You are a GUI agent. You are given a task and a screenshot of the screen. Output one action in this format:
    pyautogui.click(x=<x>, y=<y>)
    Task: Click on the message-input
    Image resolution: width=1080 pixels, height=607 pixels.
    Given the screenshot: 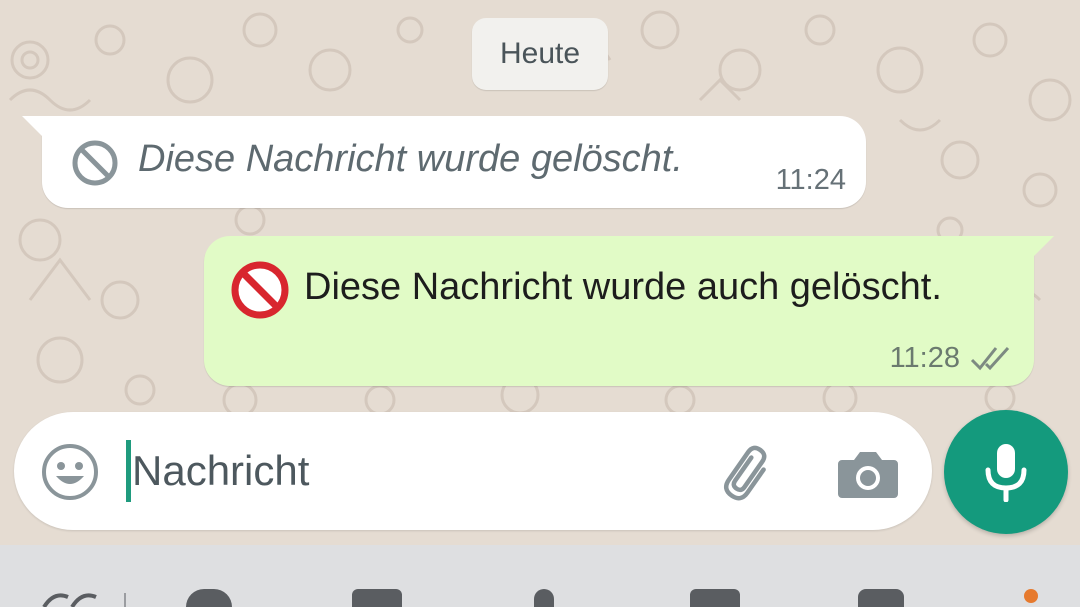 What is the action you would take?
    pyautogui.click(x=412, y=471)
    